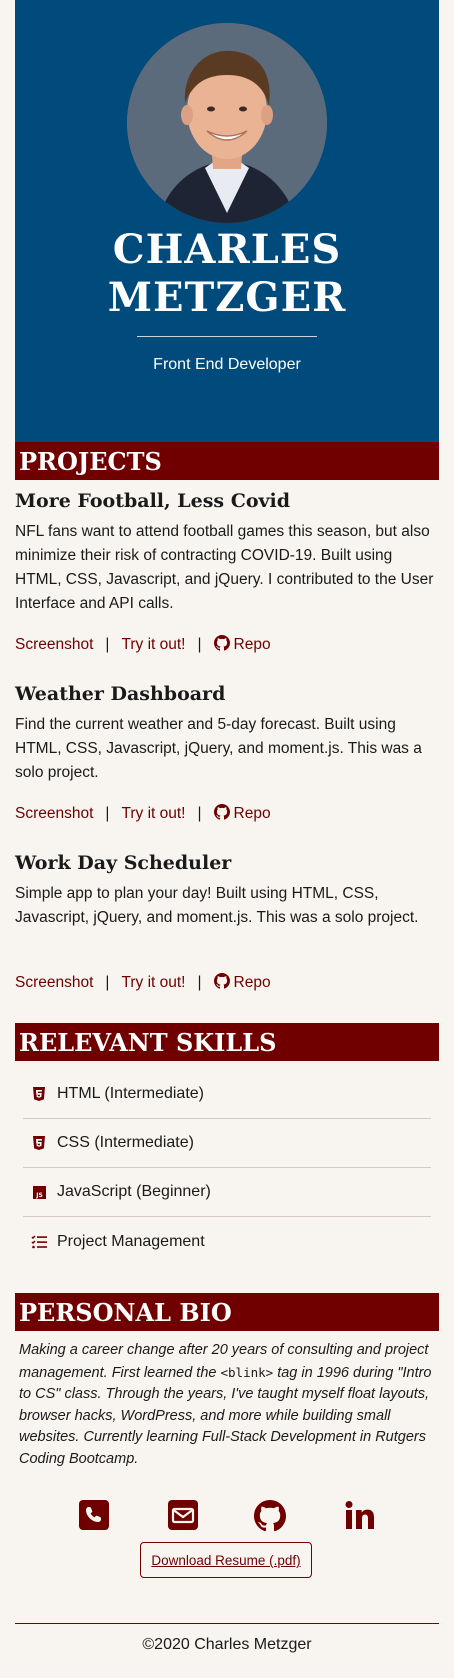 The width and height of the screenshot is (454, 1678). I want to click on skill-label: JavaScript (Beginner), so click(134, 1191).